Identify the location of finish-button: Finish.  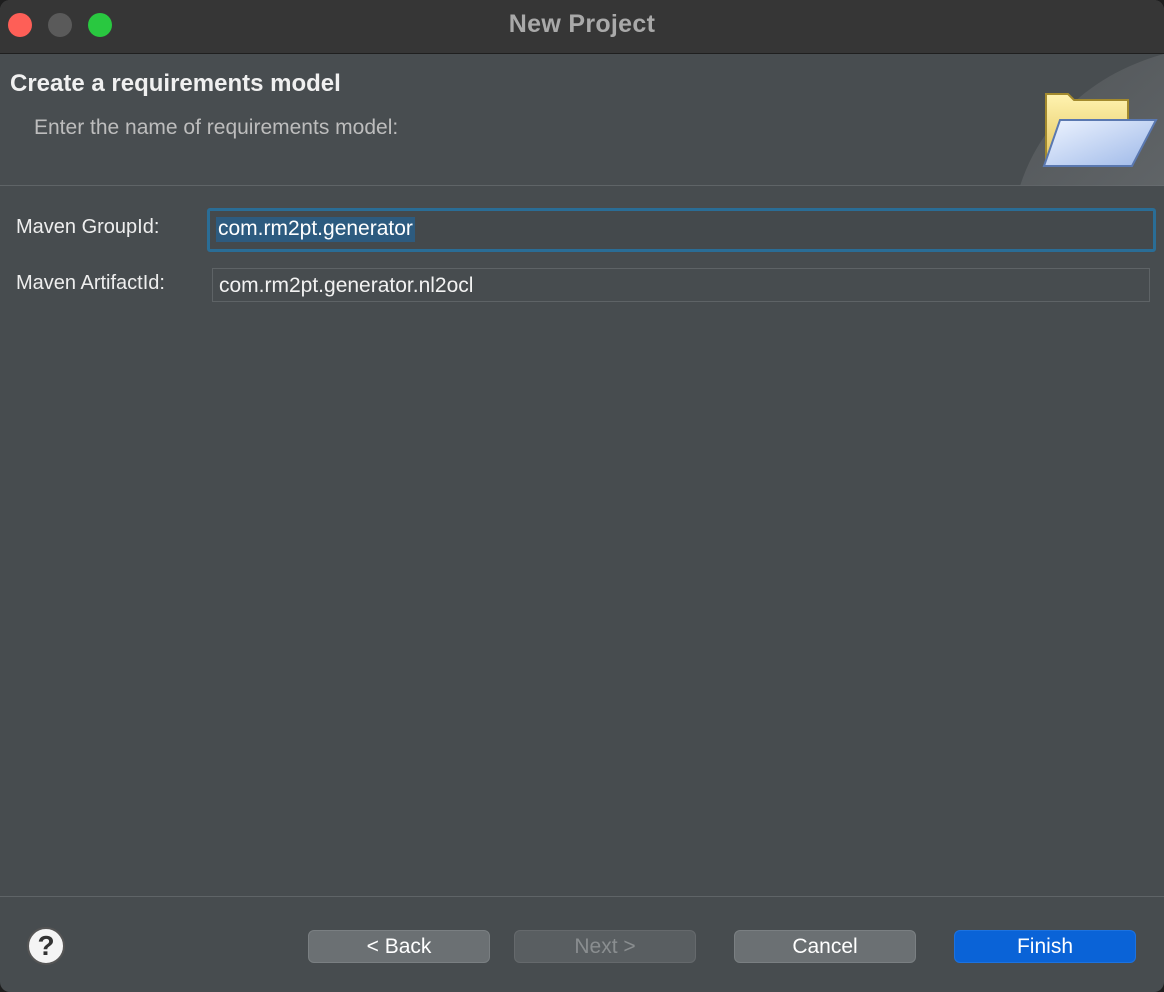
(1045, 946).